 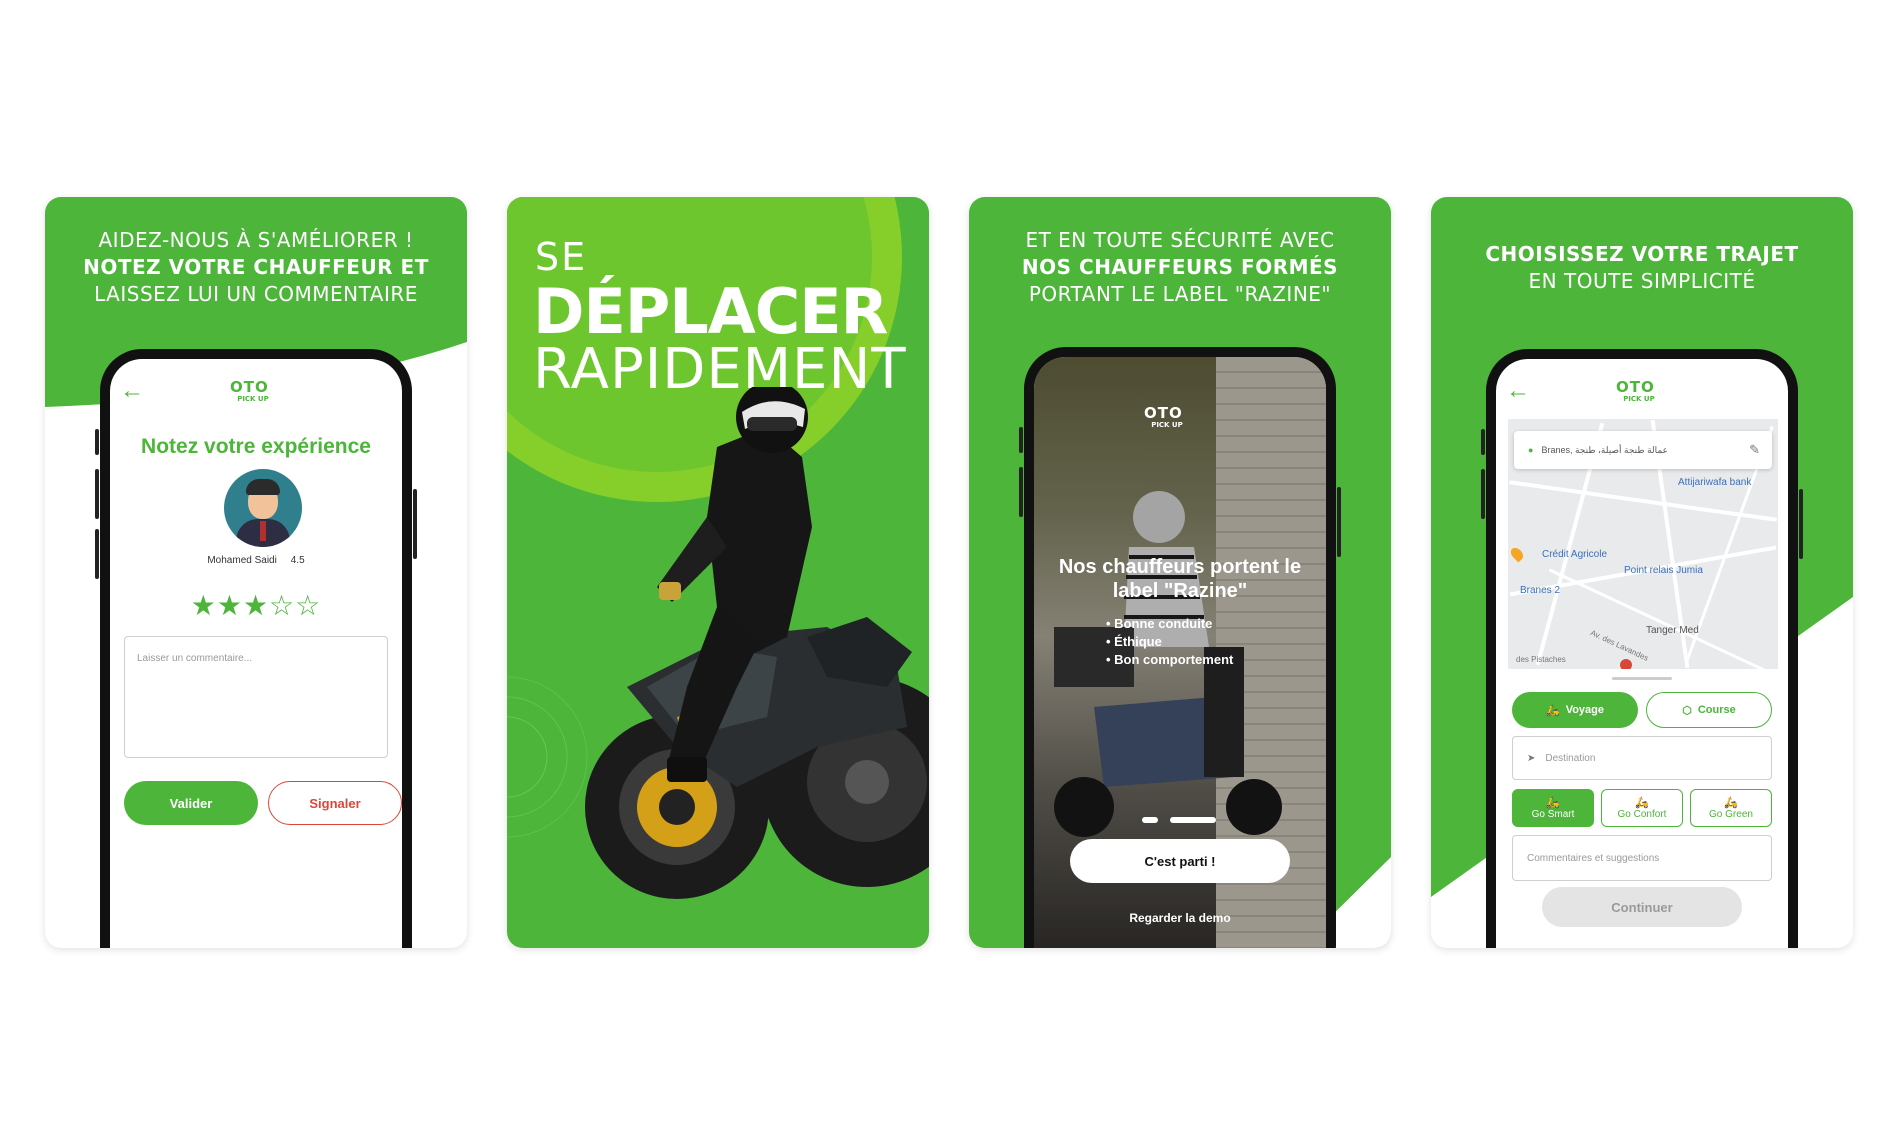 What do you see at coordinates (1159, 623) in the screenshot?
I see `feature-item: • Bonne conduite` at bounding box center [1159, 623].